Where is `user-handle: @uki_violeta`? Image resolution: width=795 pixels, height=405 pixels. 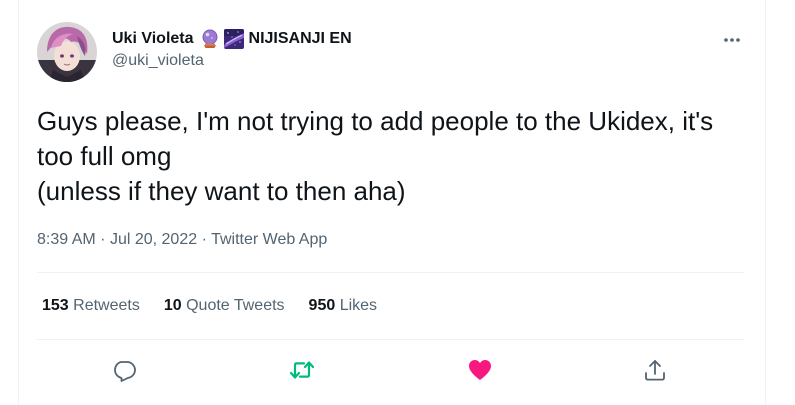 user-handle: @uki_violeta is located at coordinates (232, 61).